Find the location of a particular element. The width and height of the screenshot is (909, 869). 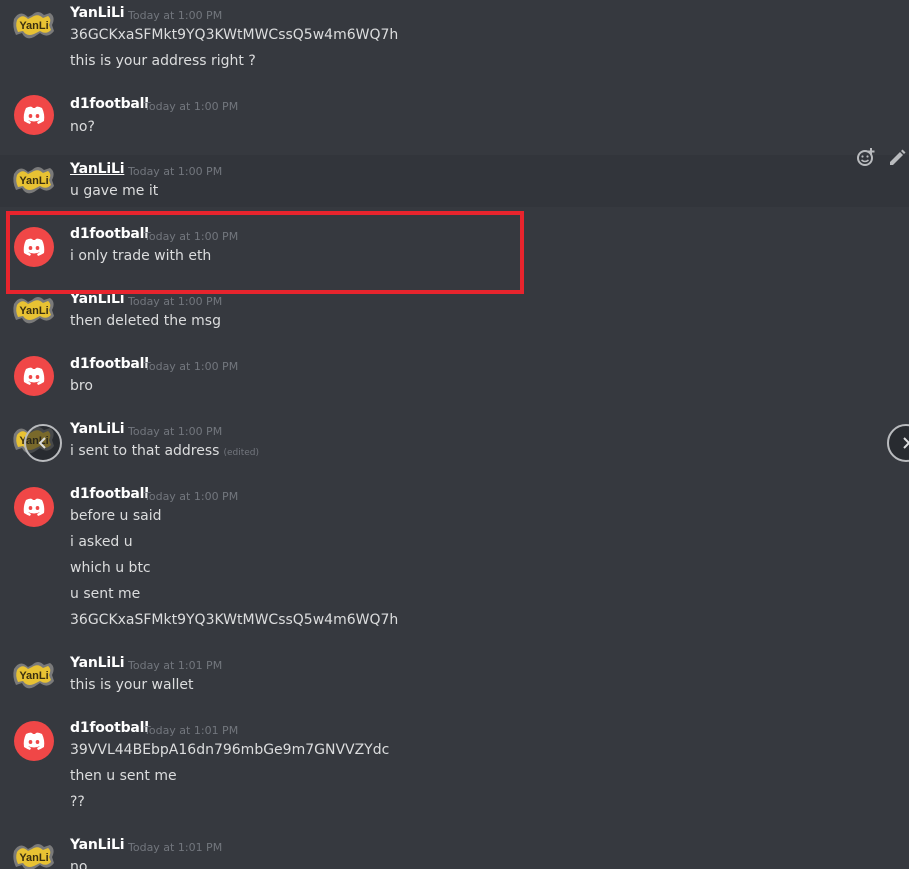

message-group: YanLi YanLiLi Today at 1:01 PM no is located at coordinates (454, 850).